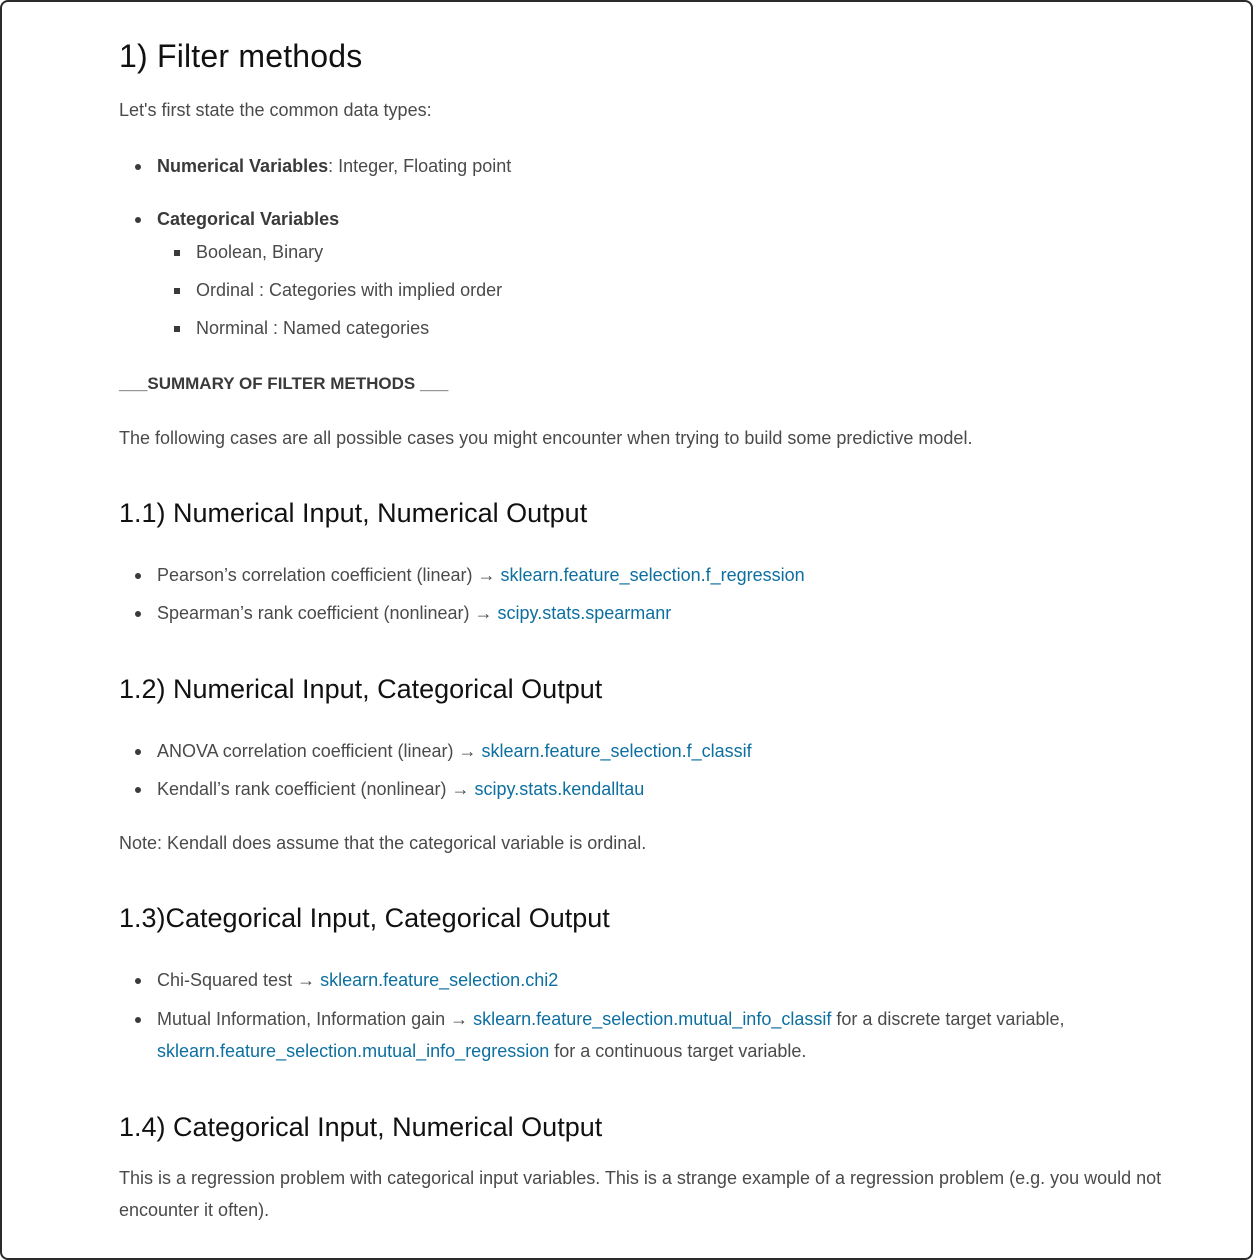  What do you see at coordinates (361, 1127) in the screenshot?
I see `section-heading-1-4: 1.4) Categorical Input, Numerical Output` at bounding box center [361, 1127].